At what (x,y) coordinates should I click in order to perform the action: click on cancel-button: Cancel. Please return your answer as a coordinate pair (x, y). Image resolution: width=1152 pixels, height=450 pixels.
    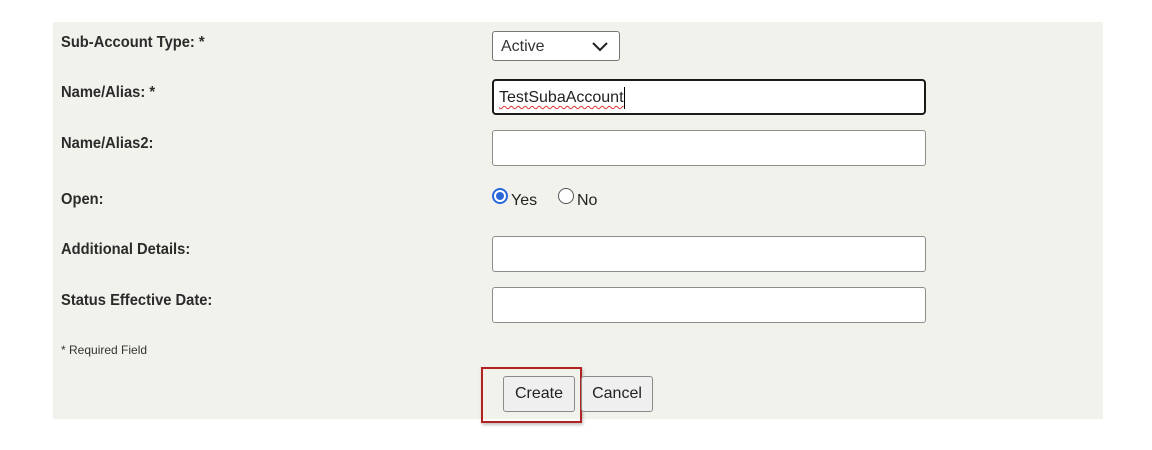
    Looking at the image, I should click on (617, 394).